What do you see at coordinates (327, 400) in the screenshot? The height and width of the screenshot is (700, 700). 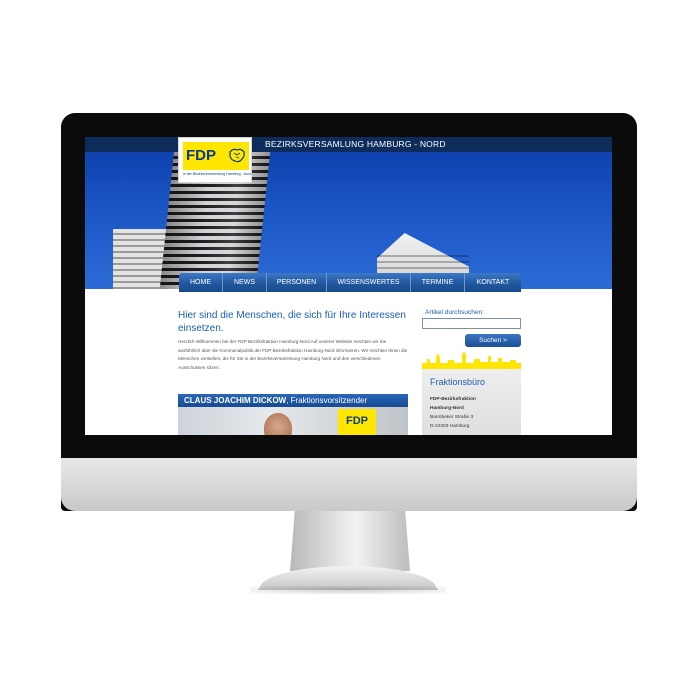 I see `feature-person-role: , Fraktionsvorsitzender` at bounding box center [327, 400].